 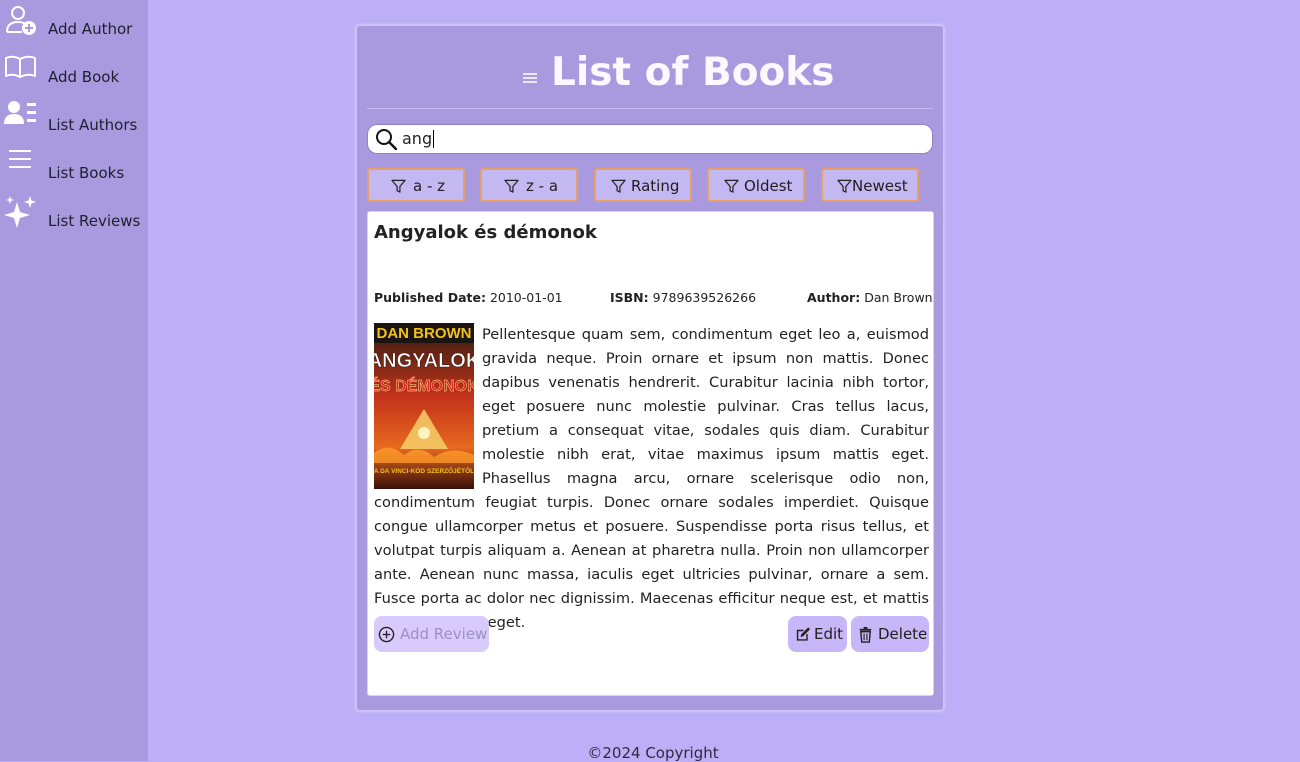 I want to click on add-review-label: Add Review, so click(x=444, y=634).